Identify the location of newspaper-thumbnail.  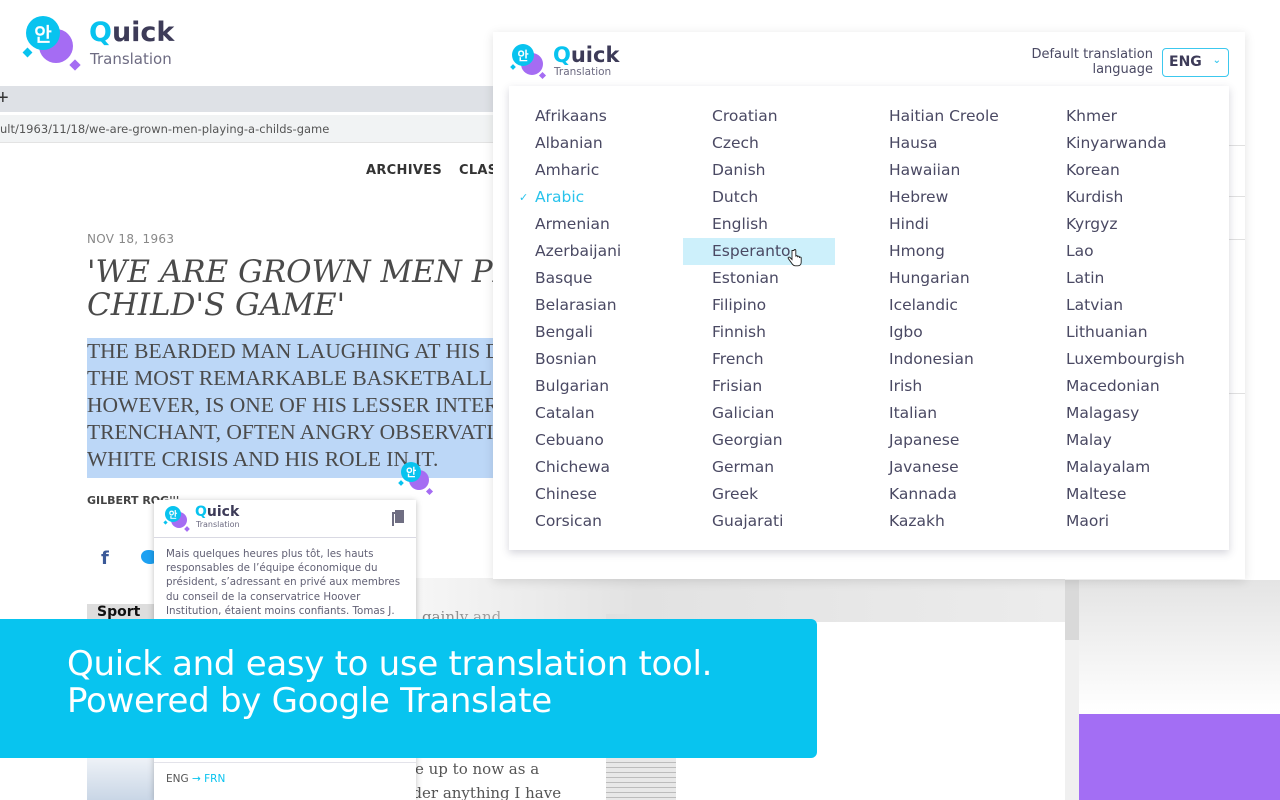
(641, 779).